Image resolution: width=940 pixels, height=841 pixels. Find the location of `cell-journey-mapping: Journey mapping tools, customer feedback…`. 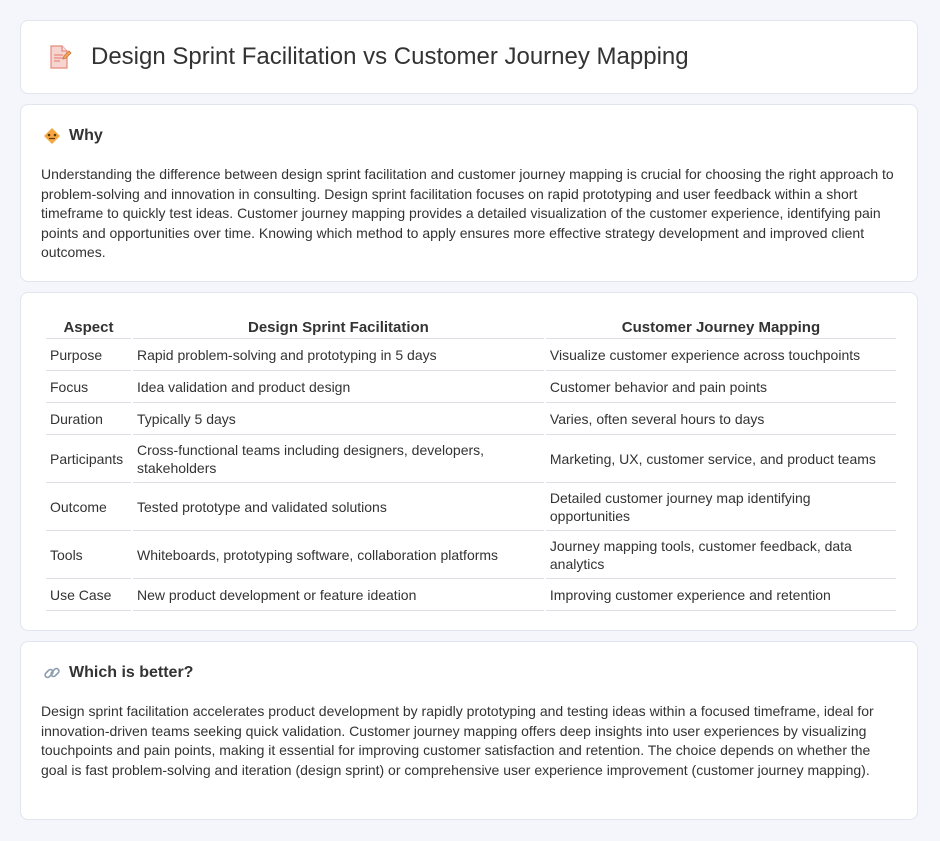

cell-journey-mapping: Journey mapping tools, customer feedback… is located at coordinates (720, 556).